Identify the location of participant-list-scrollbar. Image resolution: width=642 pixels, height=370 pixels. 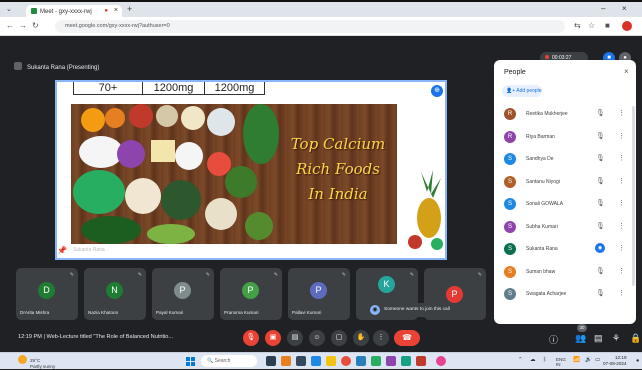
(633, 196).